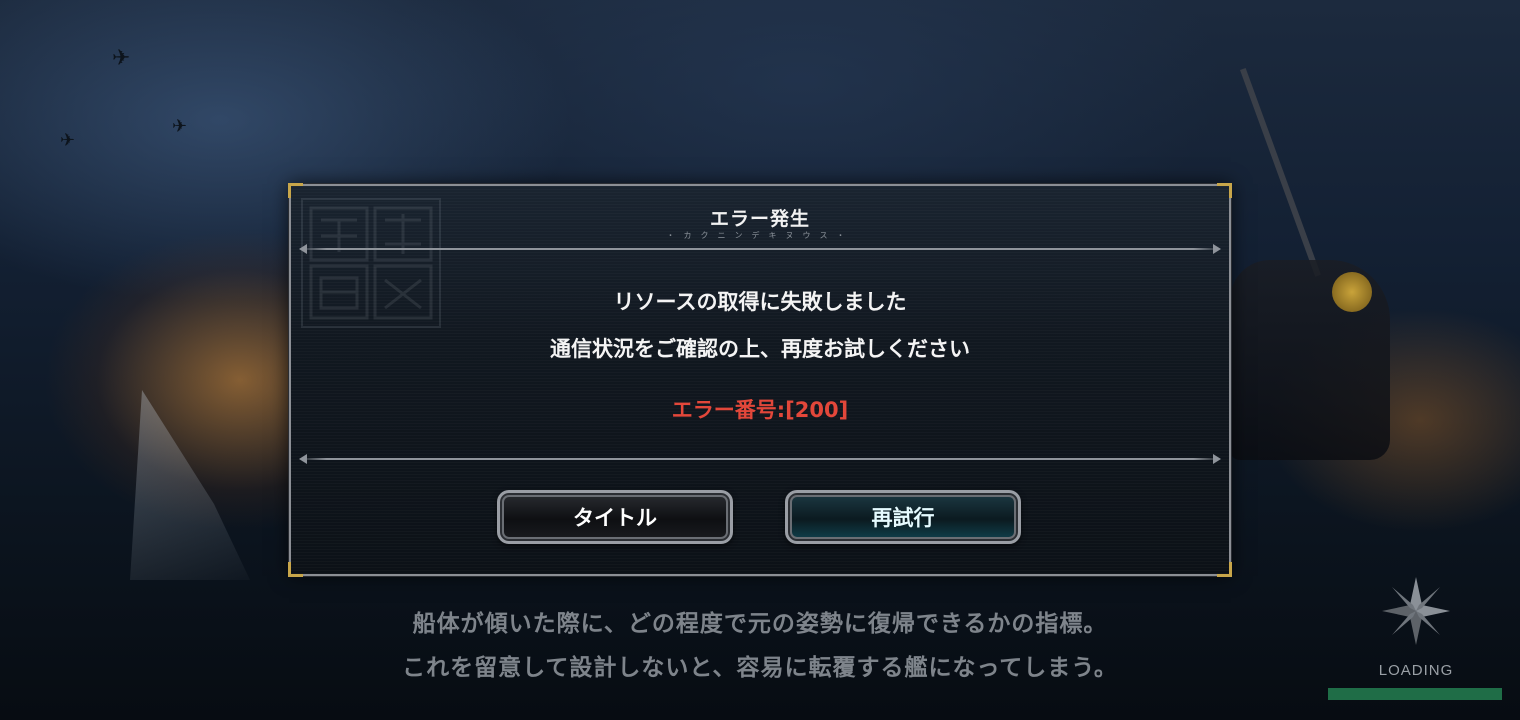 This screenshot has height=720, width=1520. I want to click on loading-progress-bar, so click(1415, 694).